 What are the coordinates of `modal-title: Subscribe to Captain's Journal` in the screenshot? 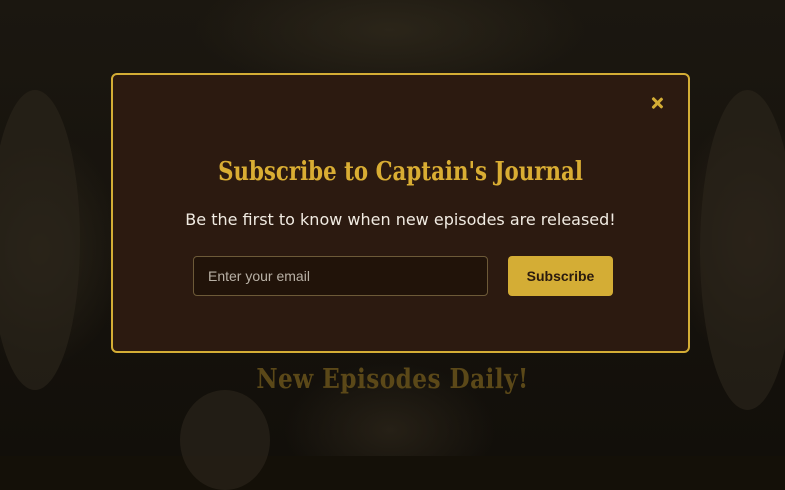 It's located at (400, 172).